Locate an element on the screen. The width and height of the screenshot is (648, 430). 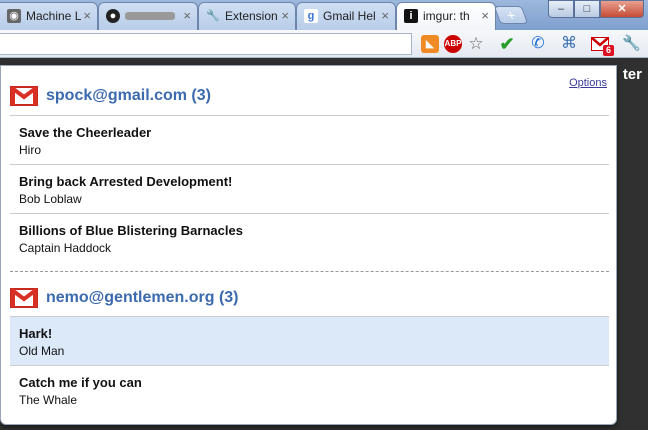
tab-gmail-help: g Gmail Hel × is located at coordinates (346, 16).